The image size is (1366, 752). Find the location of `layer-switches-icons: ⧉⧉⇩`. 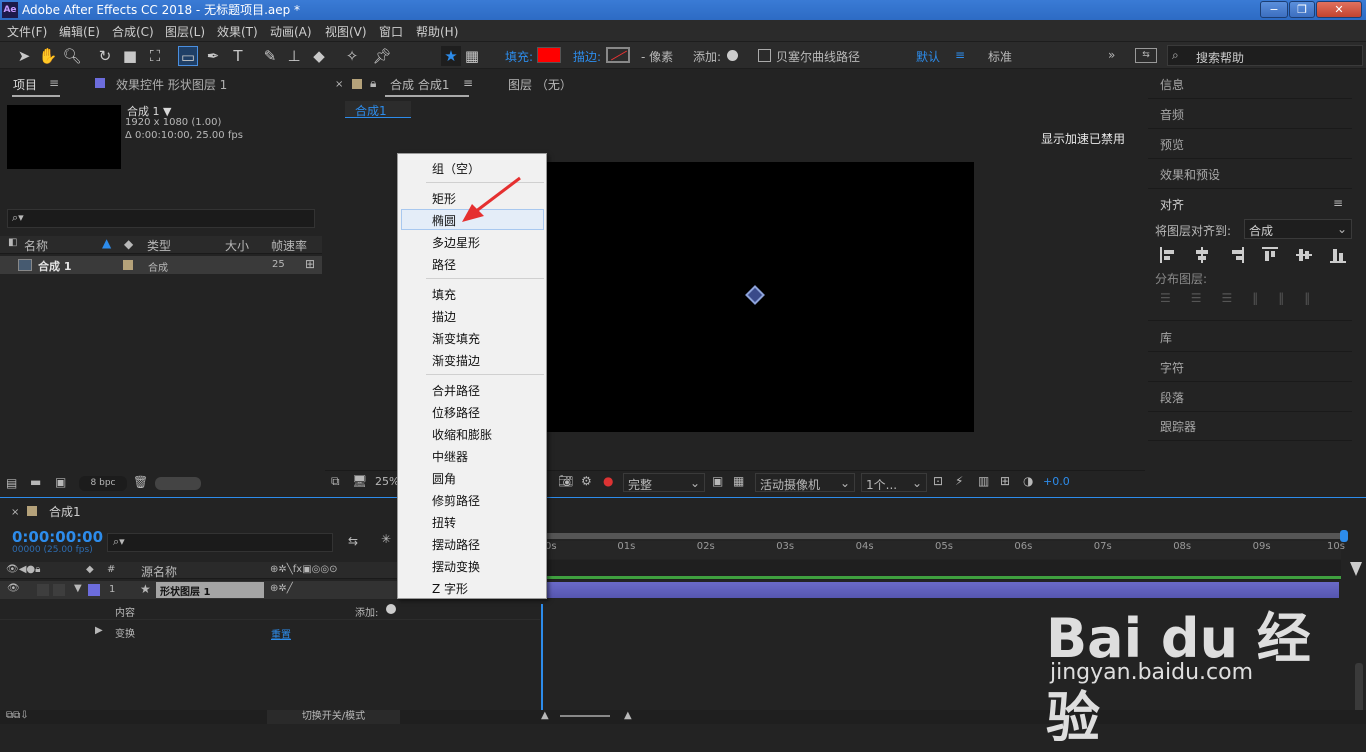

layer-switches-icons: ⧉⧉⇩ is located at coordinates (17, 715).